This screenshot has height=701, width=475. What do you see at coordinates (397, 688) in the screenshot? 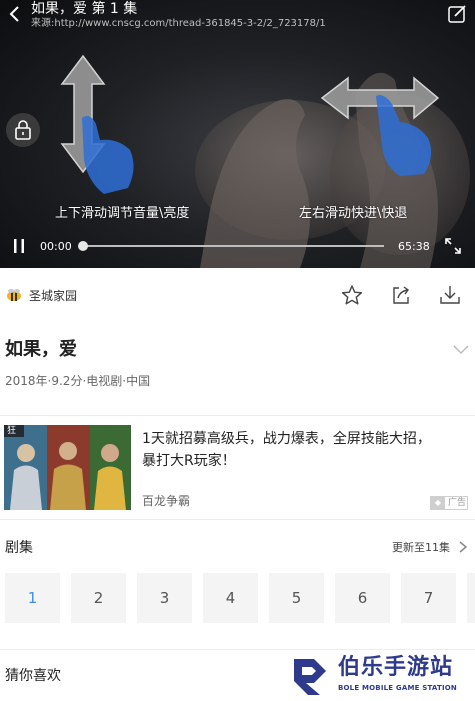
I see `watermark-sub: BOLE MOBILE GAME STATION` at bounding box center [397, 688].